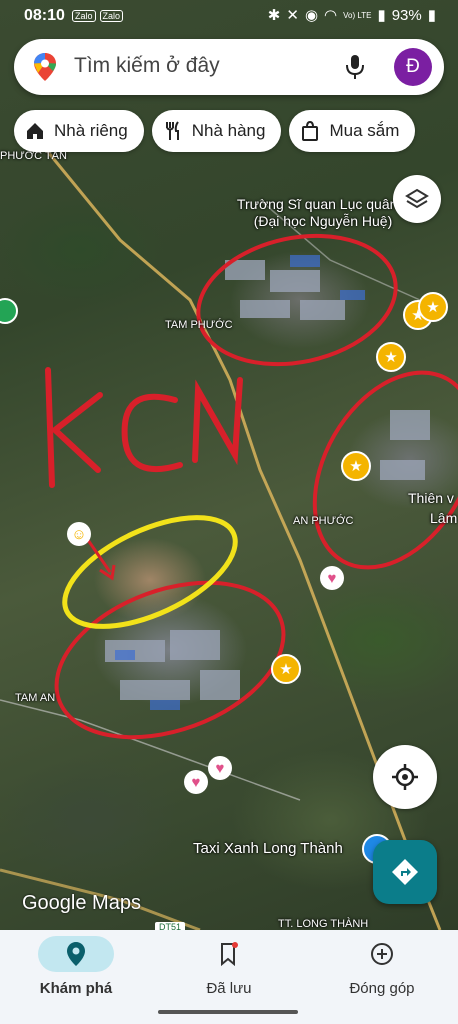  What do you see at coordinates (170, 926) in the screenshot?
I see `road-label: DT51` at bounding box center [170, 926].